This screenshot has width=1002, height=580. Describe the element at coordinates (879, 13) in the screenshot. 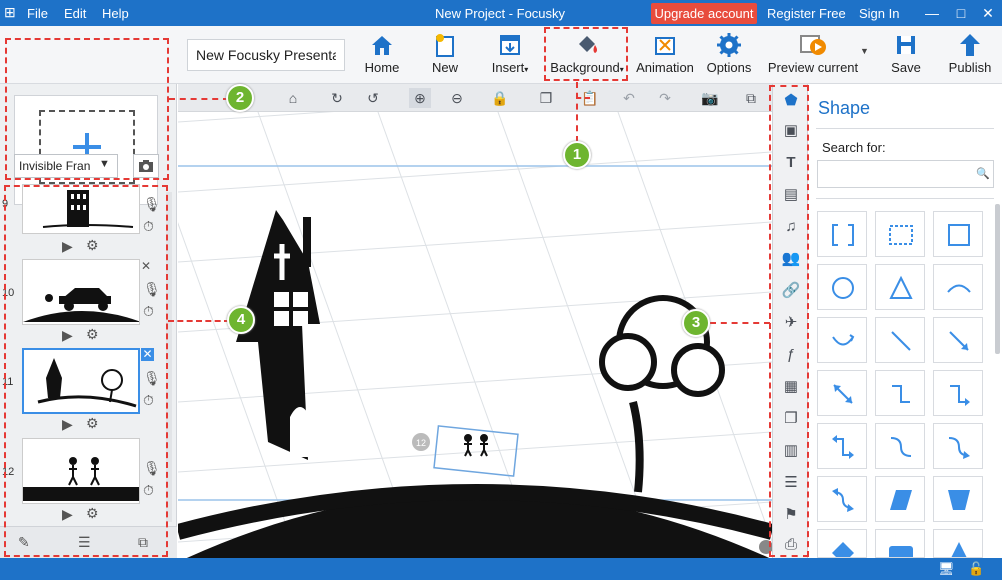

I see `sign-in-link: Sign In` at that location.